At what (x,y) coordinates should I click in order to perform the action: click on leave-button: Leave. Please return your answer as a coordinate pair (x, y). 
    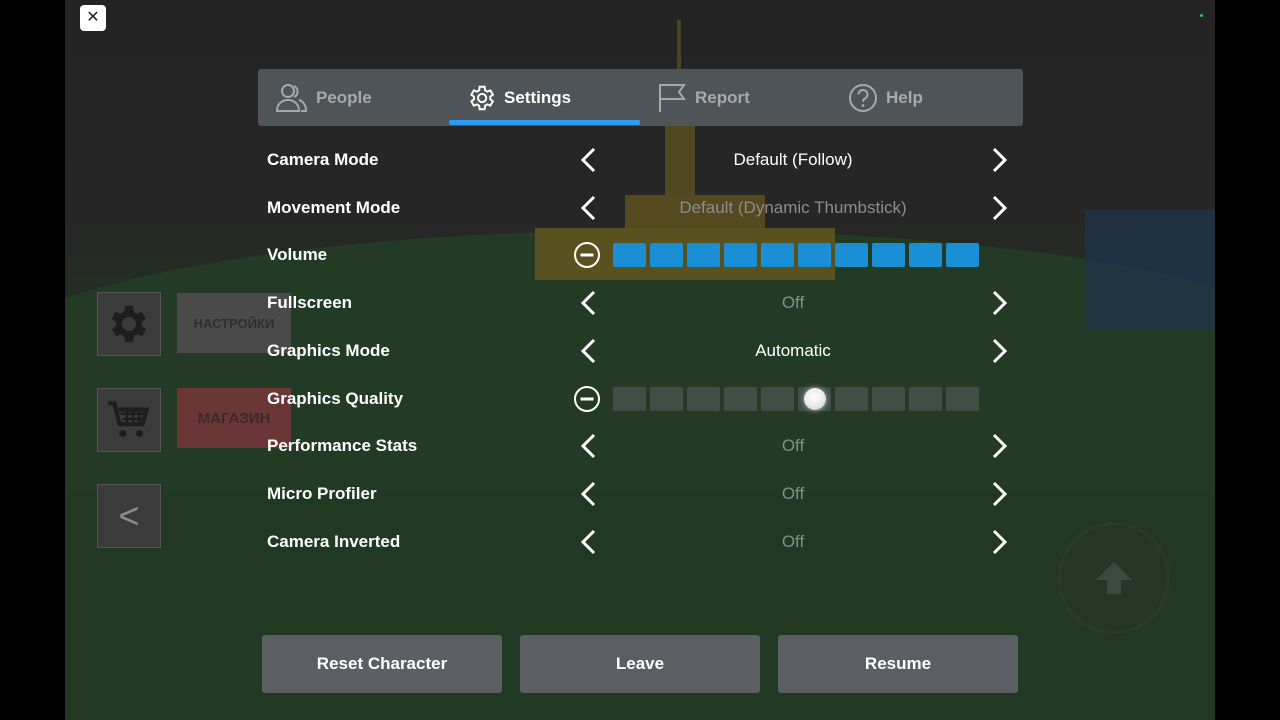
    Looking at the image, I should click on (640, 664).